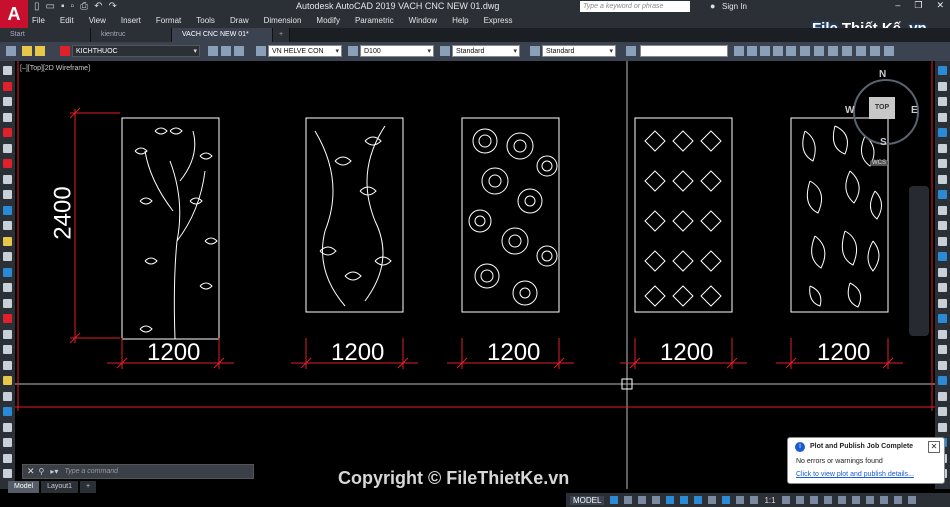  Describe the element at coordinates (769, 500) in the screenshot. I see `annotation-scale: 1:1` at that location.